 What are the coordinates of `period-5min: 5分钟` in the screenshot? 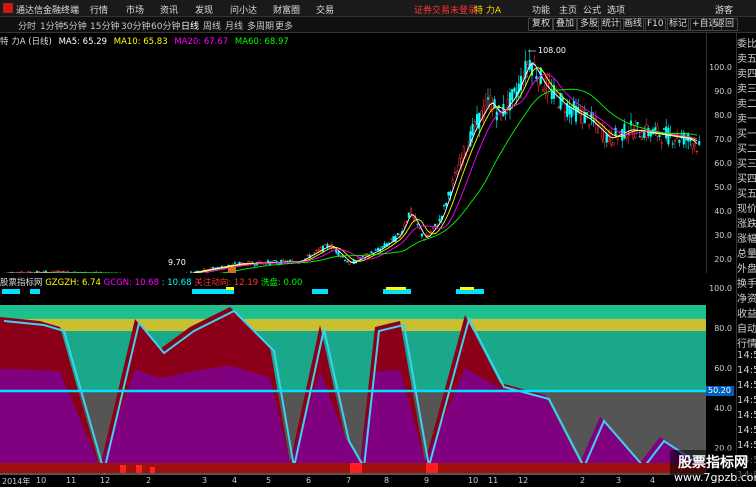 It's located at (75, 25).